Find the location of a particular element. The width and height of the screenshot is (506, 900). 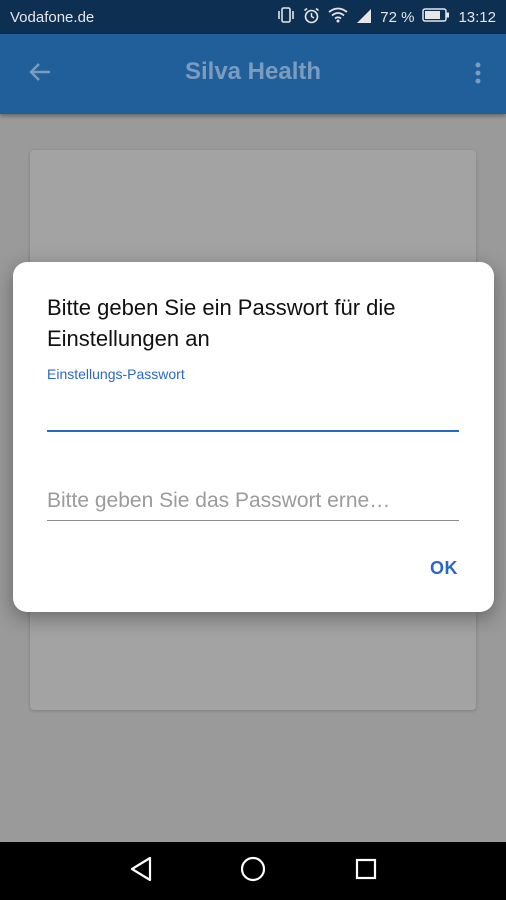

nav-home-button is located at coordinates (253, 871).